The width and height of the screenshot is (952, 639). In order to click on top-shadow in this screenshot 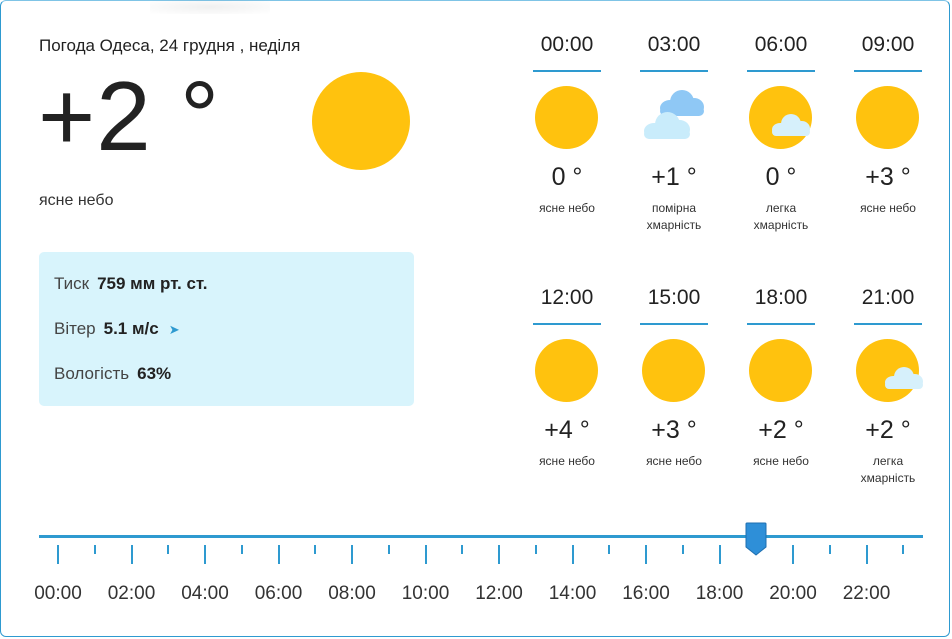, I will do `click(210, 7)`.